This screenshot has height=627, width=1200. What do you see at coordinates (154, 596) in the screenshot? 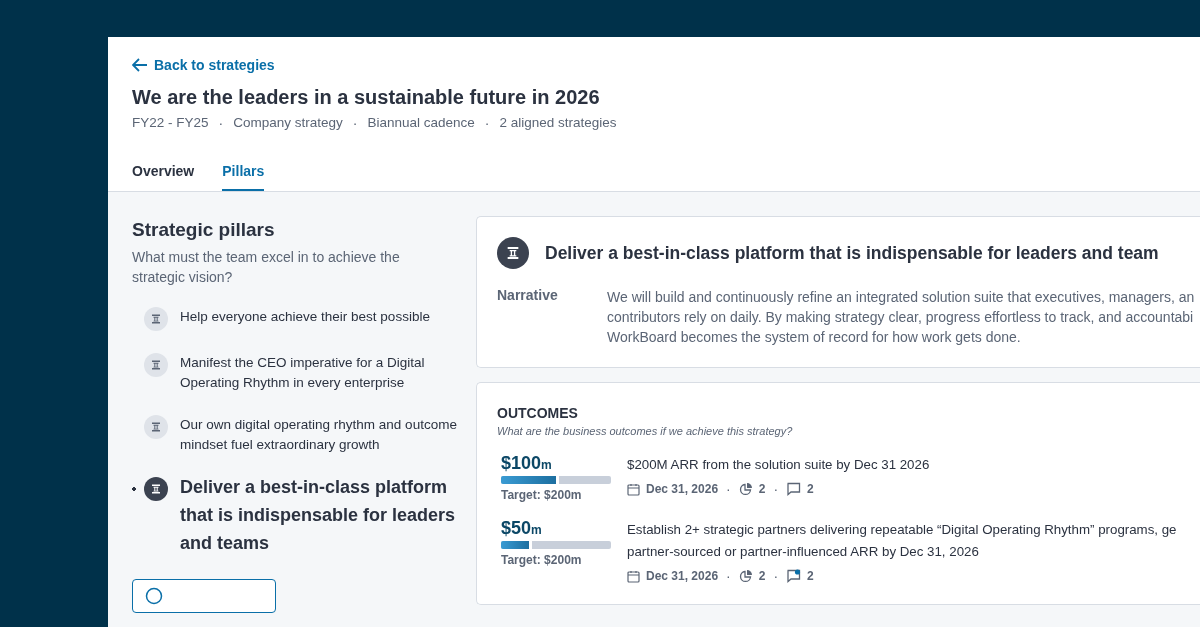
I see `circle-icon` at bounding box center [154, 596].